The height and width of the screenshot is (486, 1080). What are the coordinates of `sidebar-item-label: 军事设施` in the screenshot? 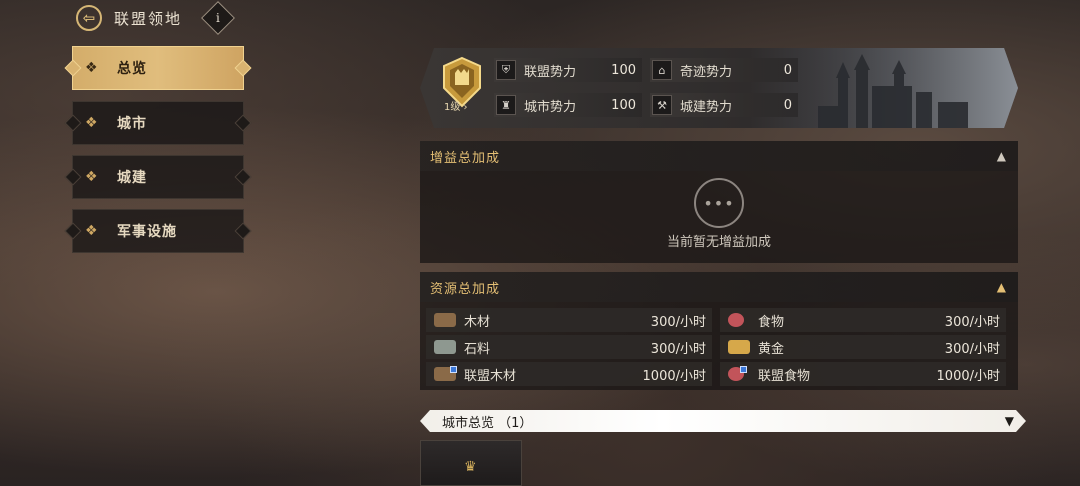 It's located at (147, 232).